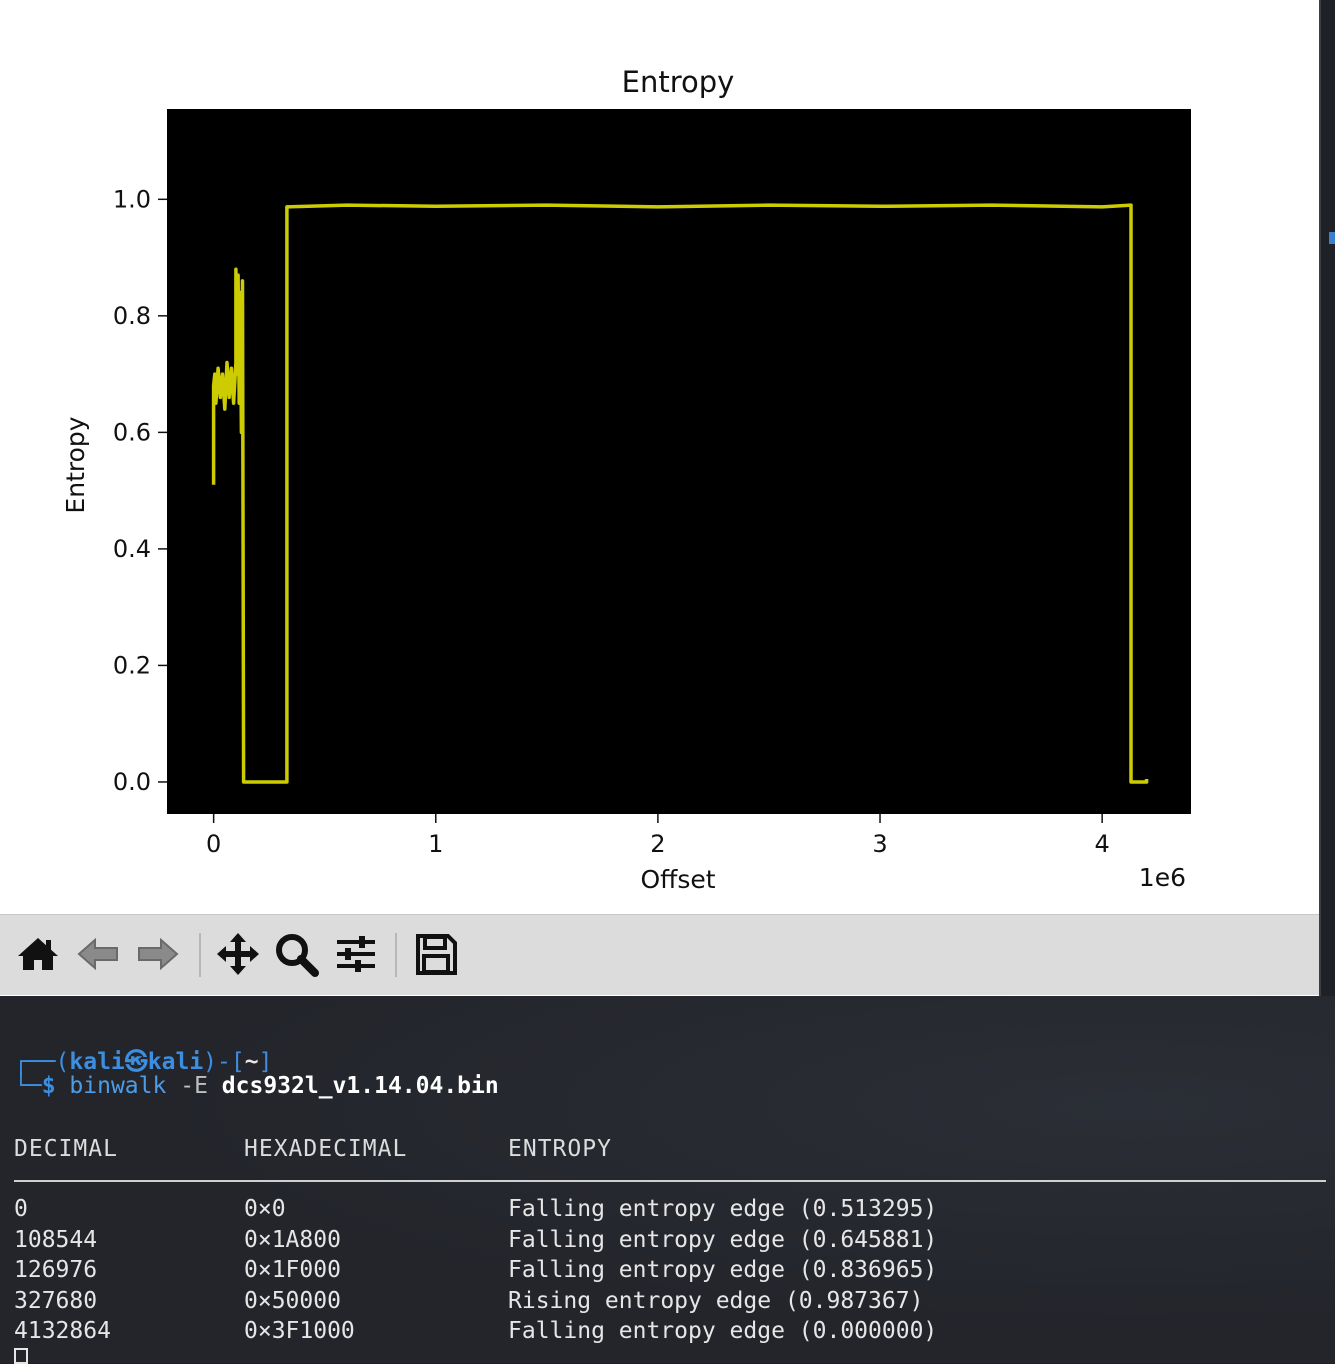 This screenshot has width=1335, height=1364. I want to click on header-rule, so click(670, 1181).